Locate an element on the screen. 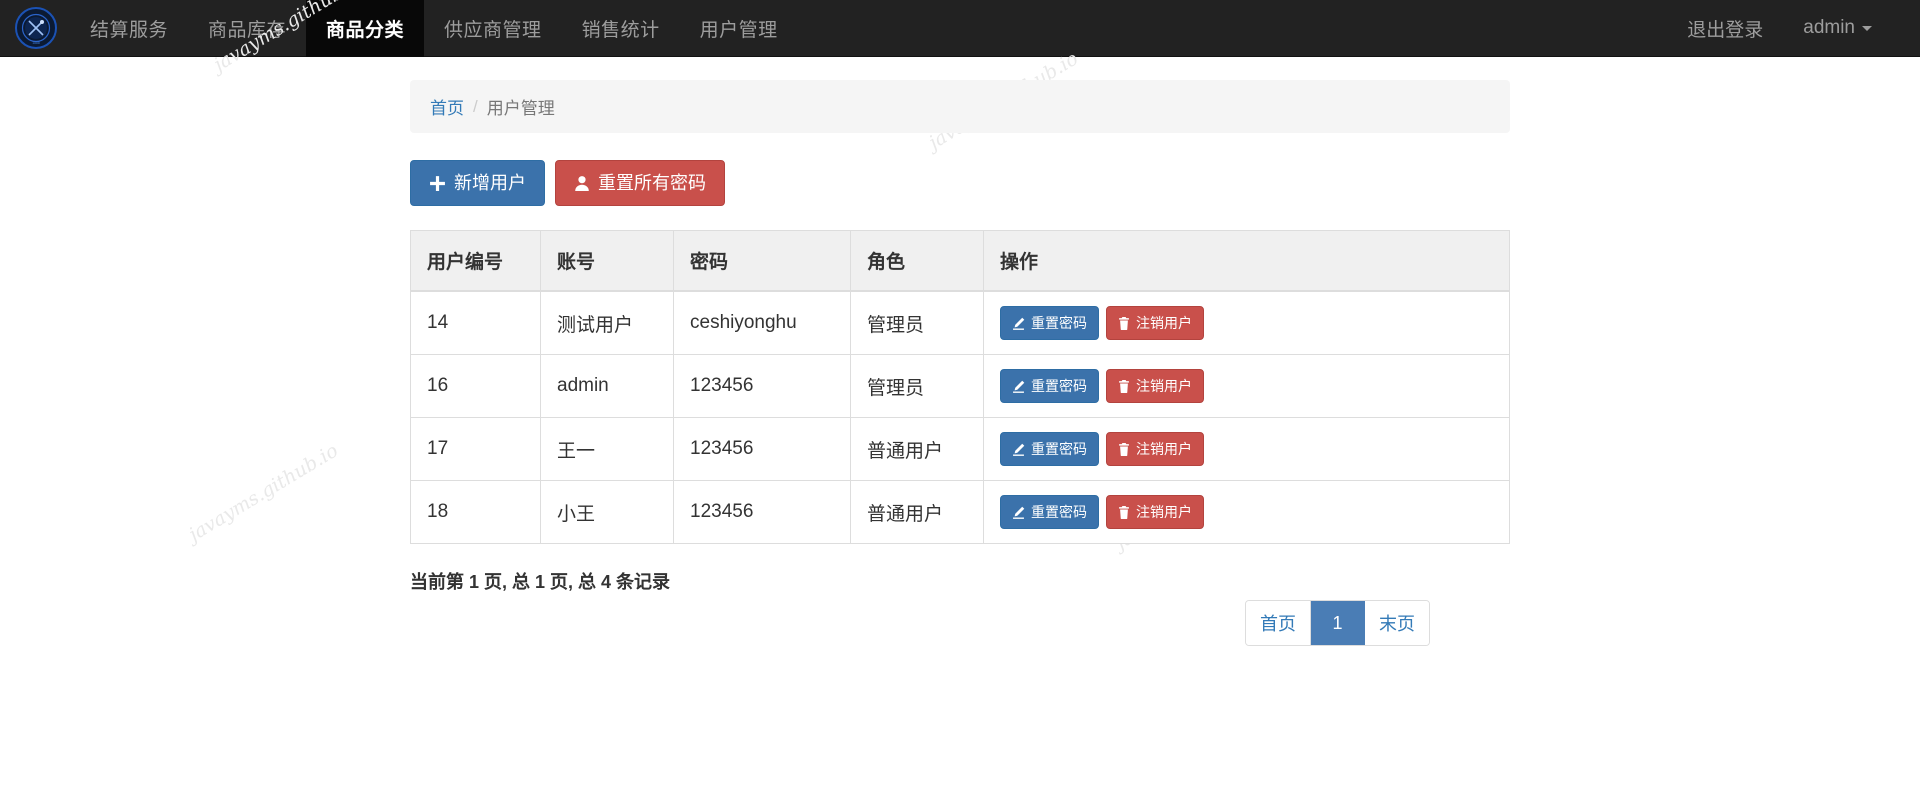 The image size is (1920, 808). pagination: 首页 1 末页 is located at coordinates (1337, 623).